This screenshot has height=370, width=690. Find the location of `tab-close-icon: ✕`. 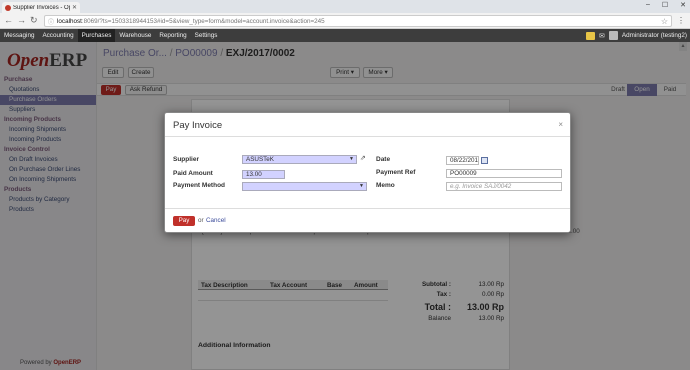

tab-close-icon: ✕ is located at coordinates (74, 7).